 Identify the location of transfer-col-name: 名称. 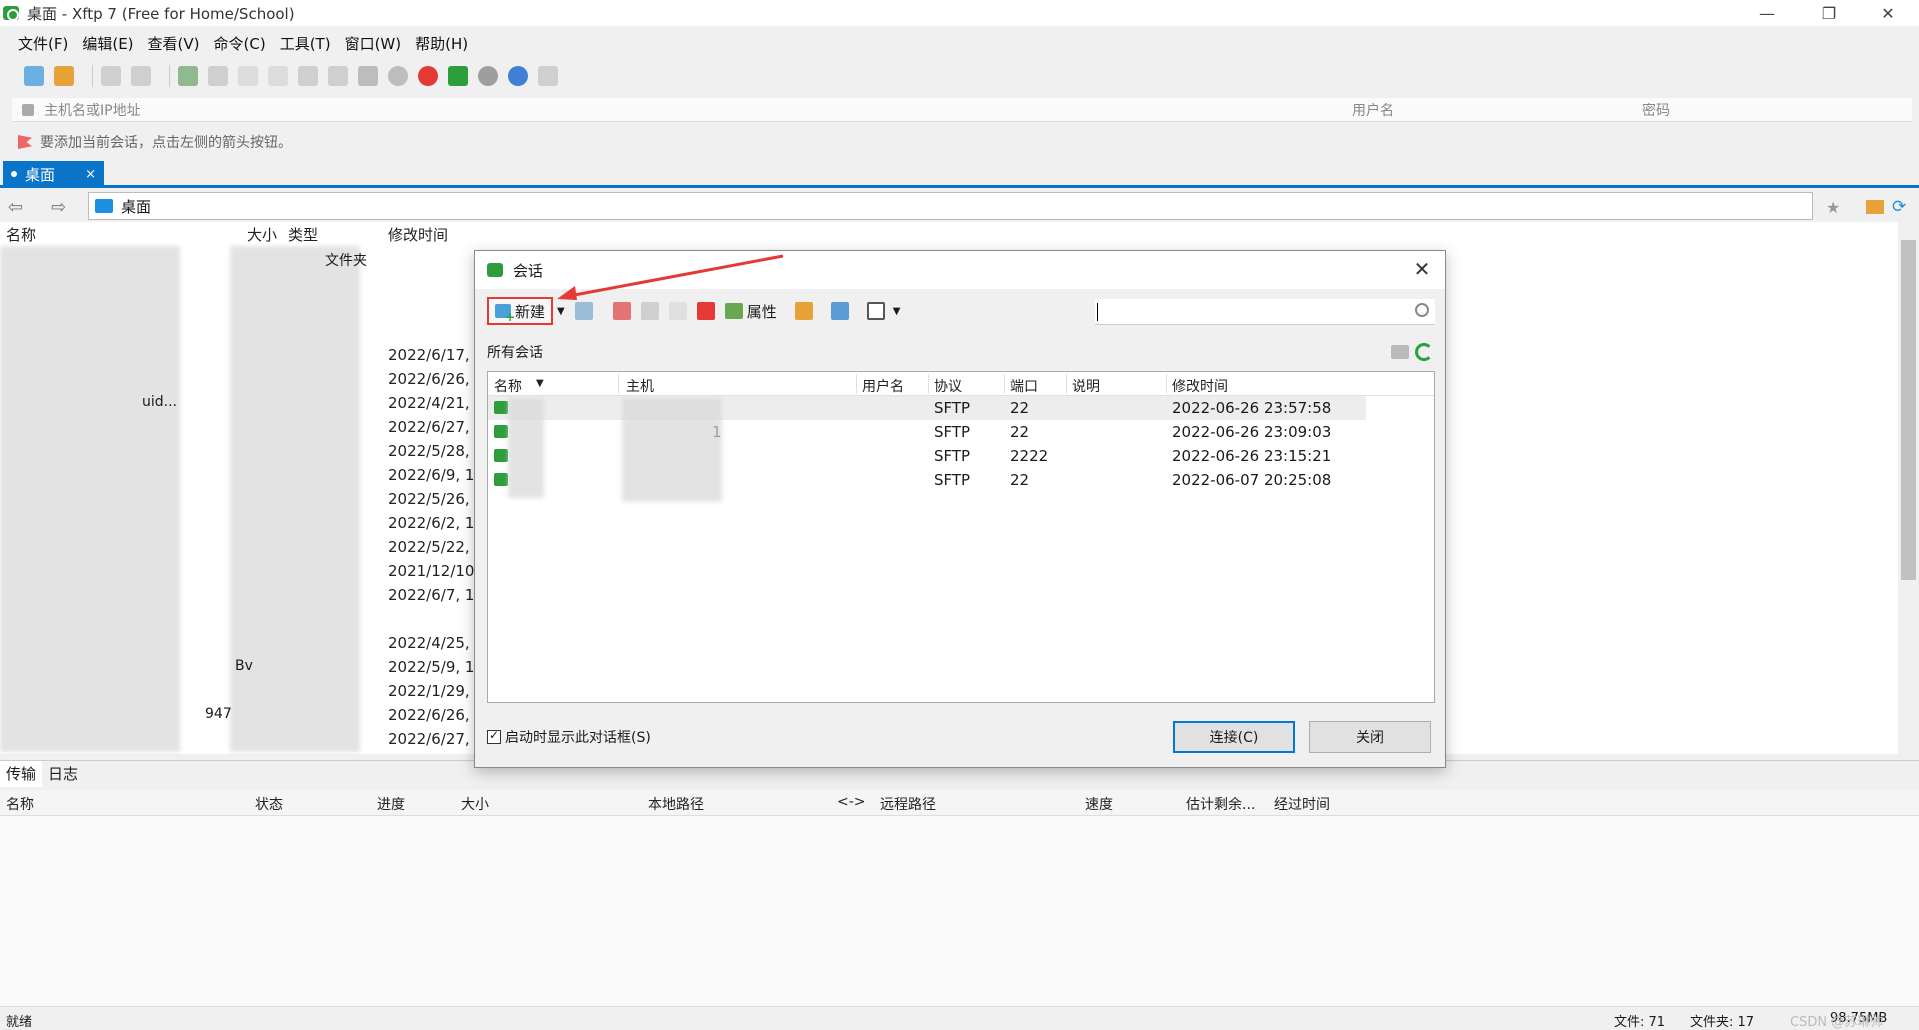
(20, 804).